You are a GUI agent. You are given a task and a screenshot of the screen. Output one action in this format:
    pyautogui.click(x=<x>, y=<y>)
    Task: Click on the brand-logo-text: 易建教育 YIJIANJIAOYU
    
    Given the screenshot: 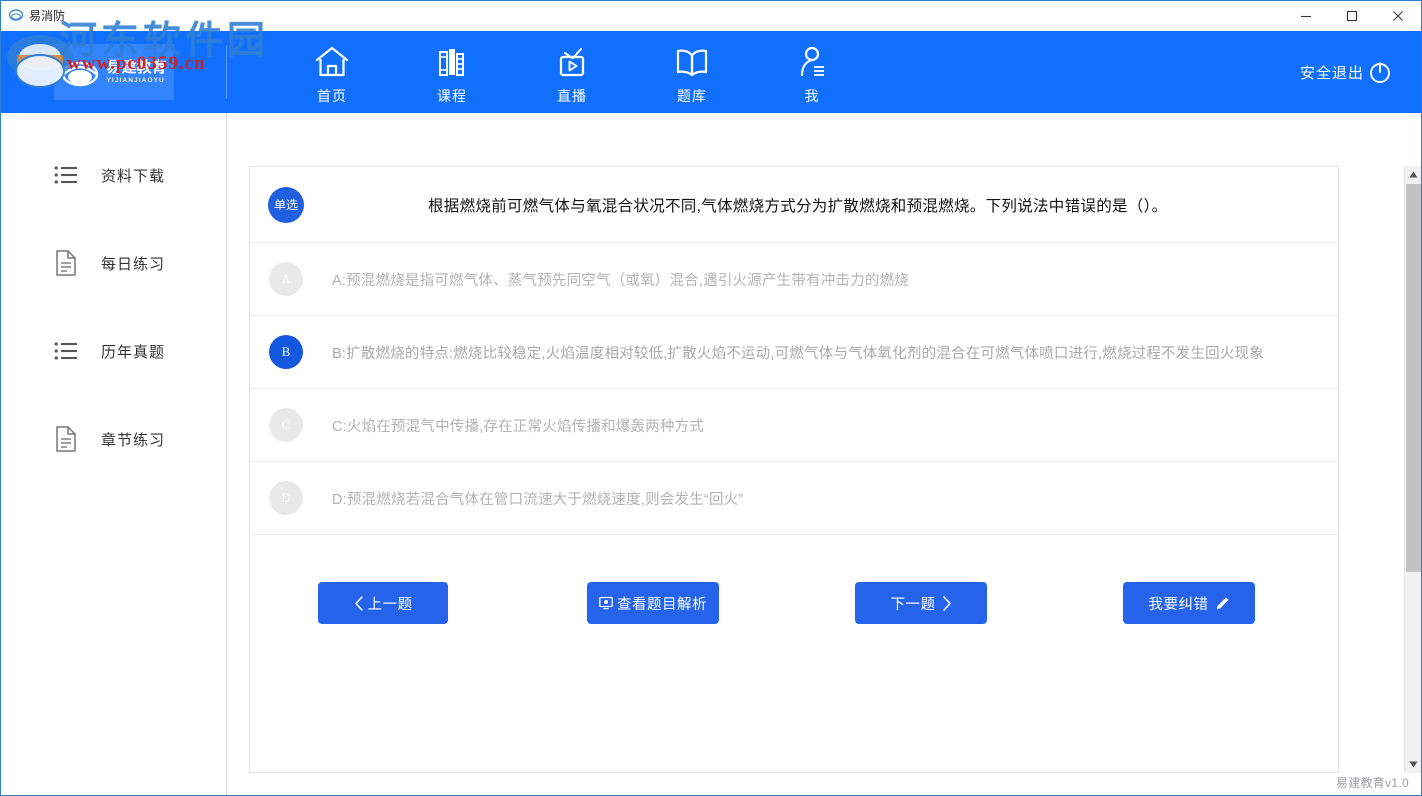 What is the action you would take?
    pyautogui.click(x=136, y=72)
    